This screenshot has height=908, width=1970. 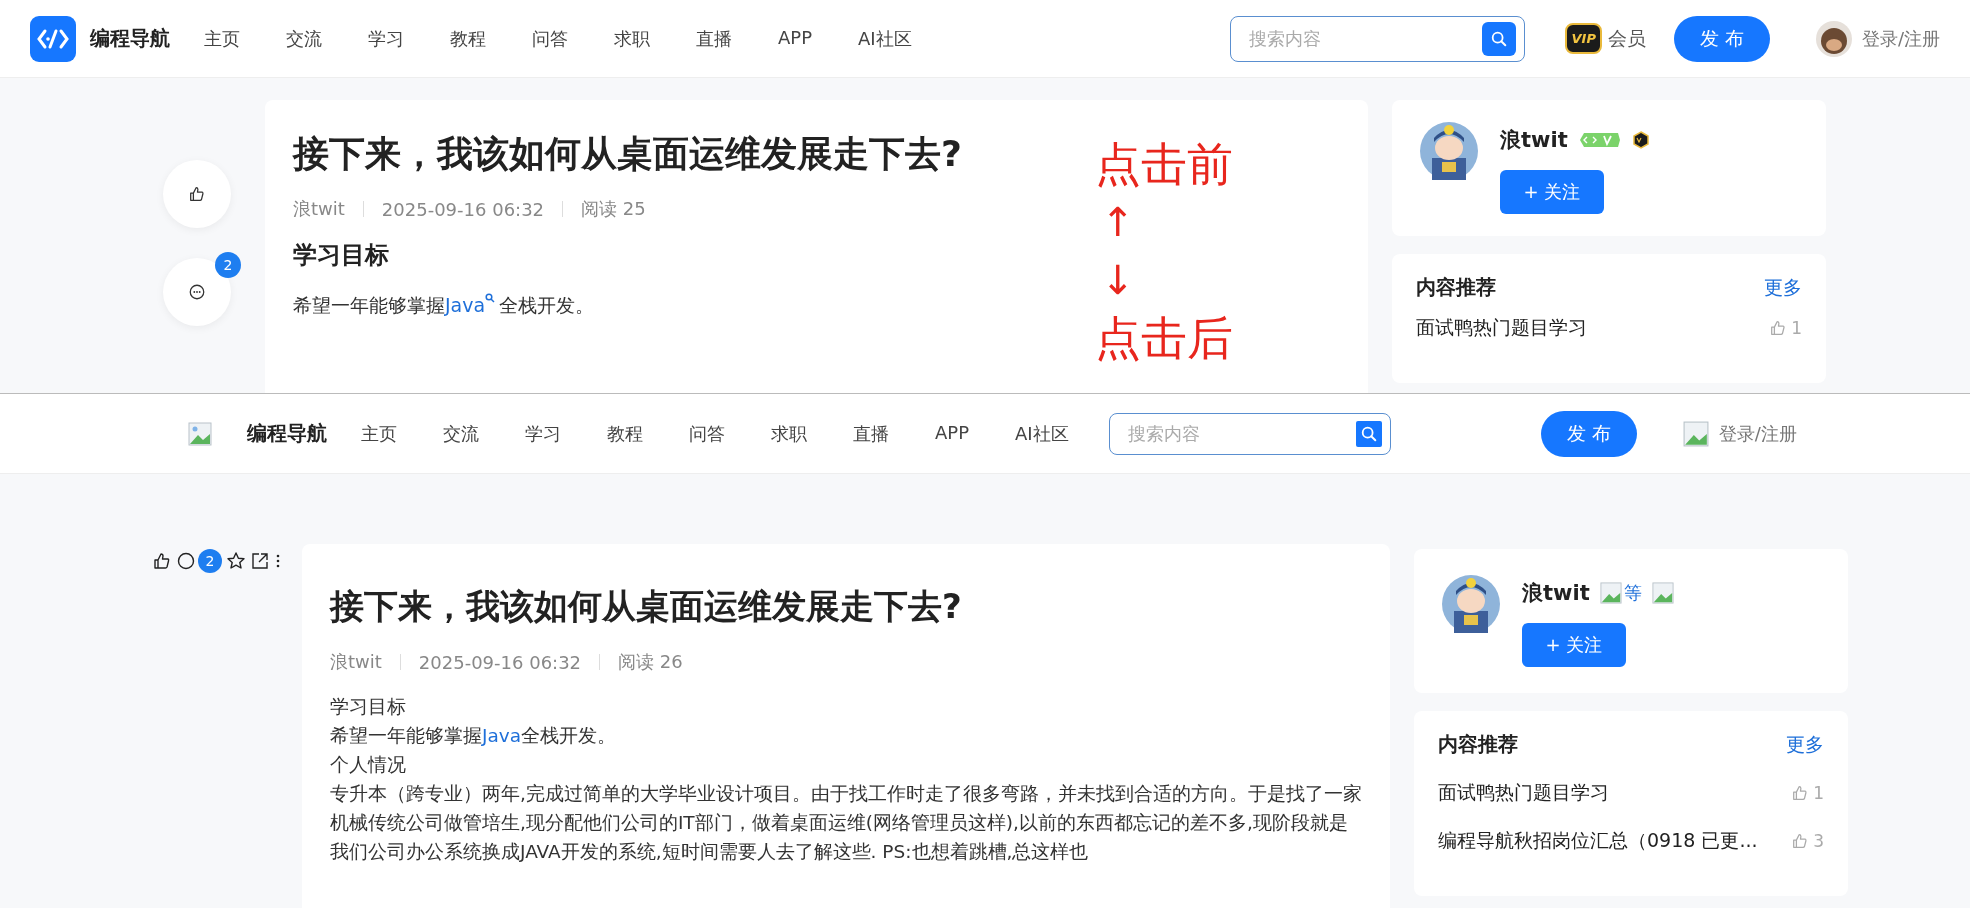 What do you see at coordinates (1583, 38) in the screenshot?
I see `vip-badge: VIP` at bounding box center [1583, 38].